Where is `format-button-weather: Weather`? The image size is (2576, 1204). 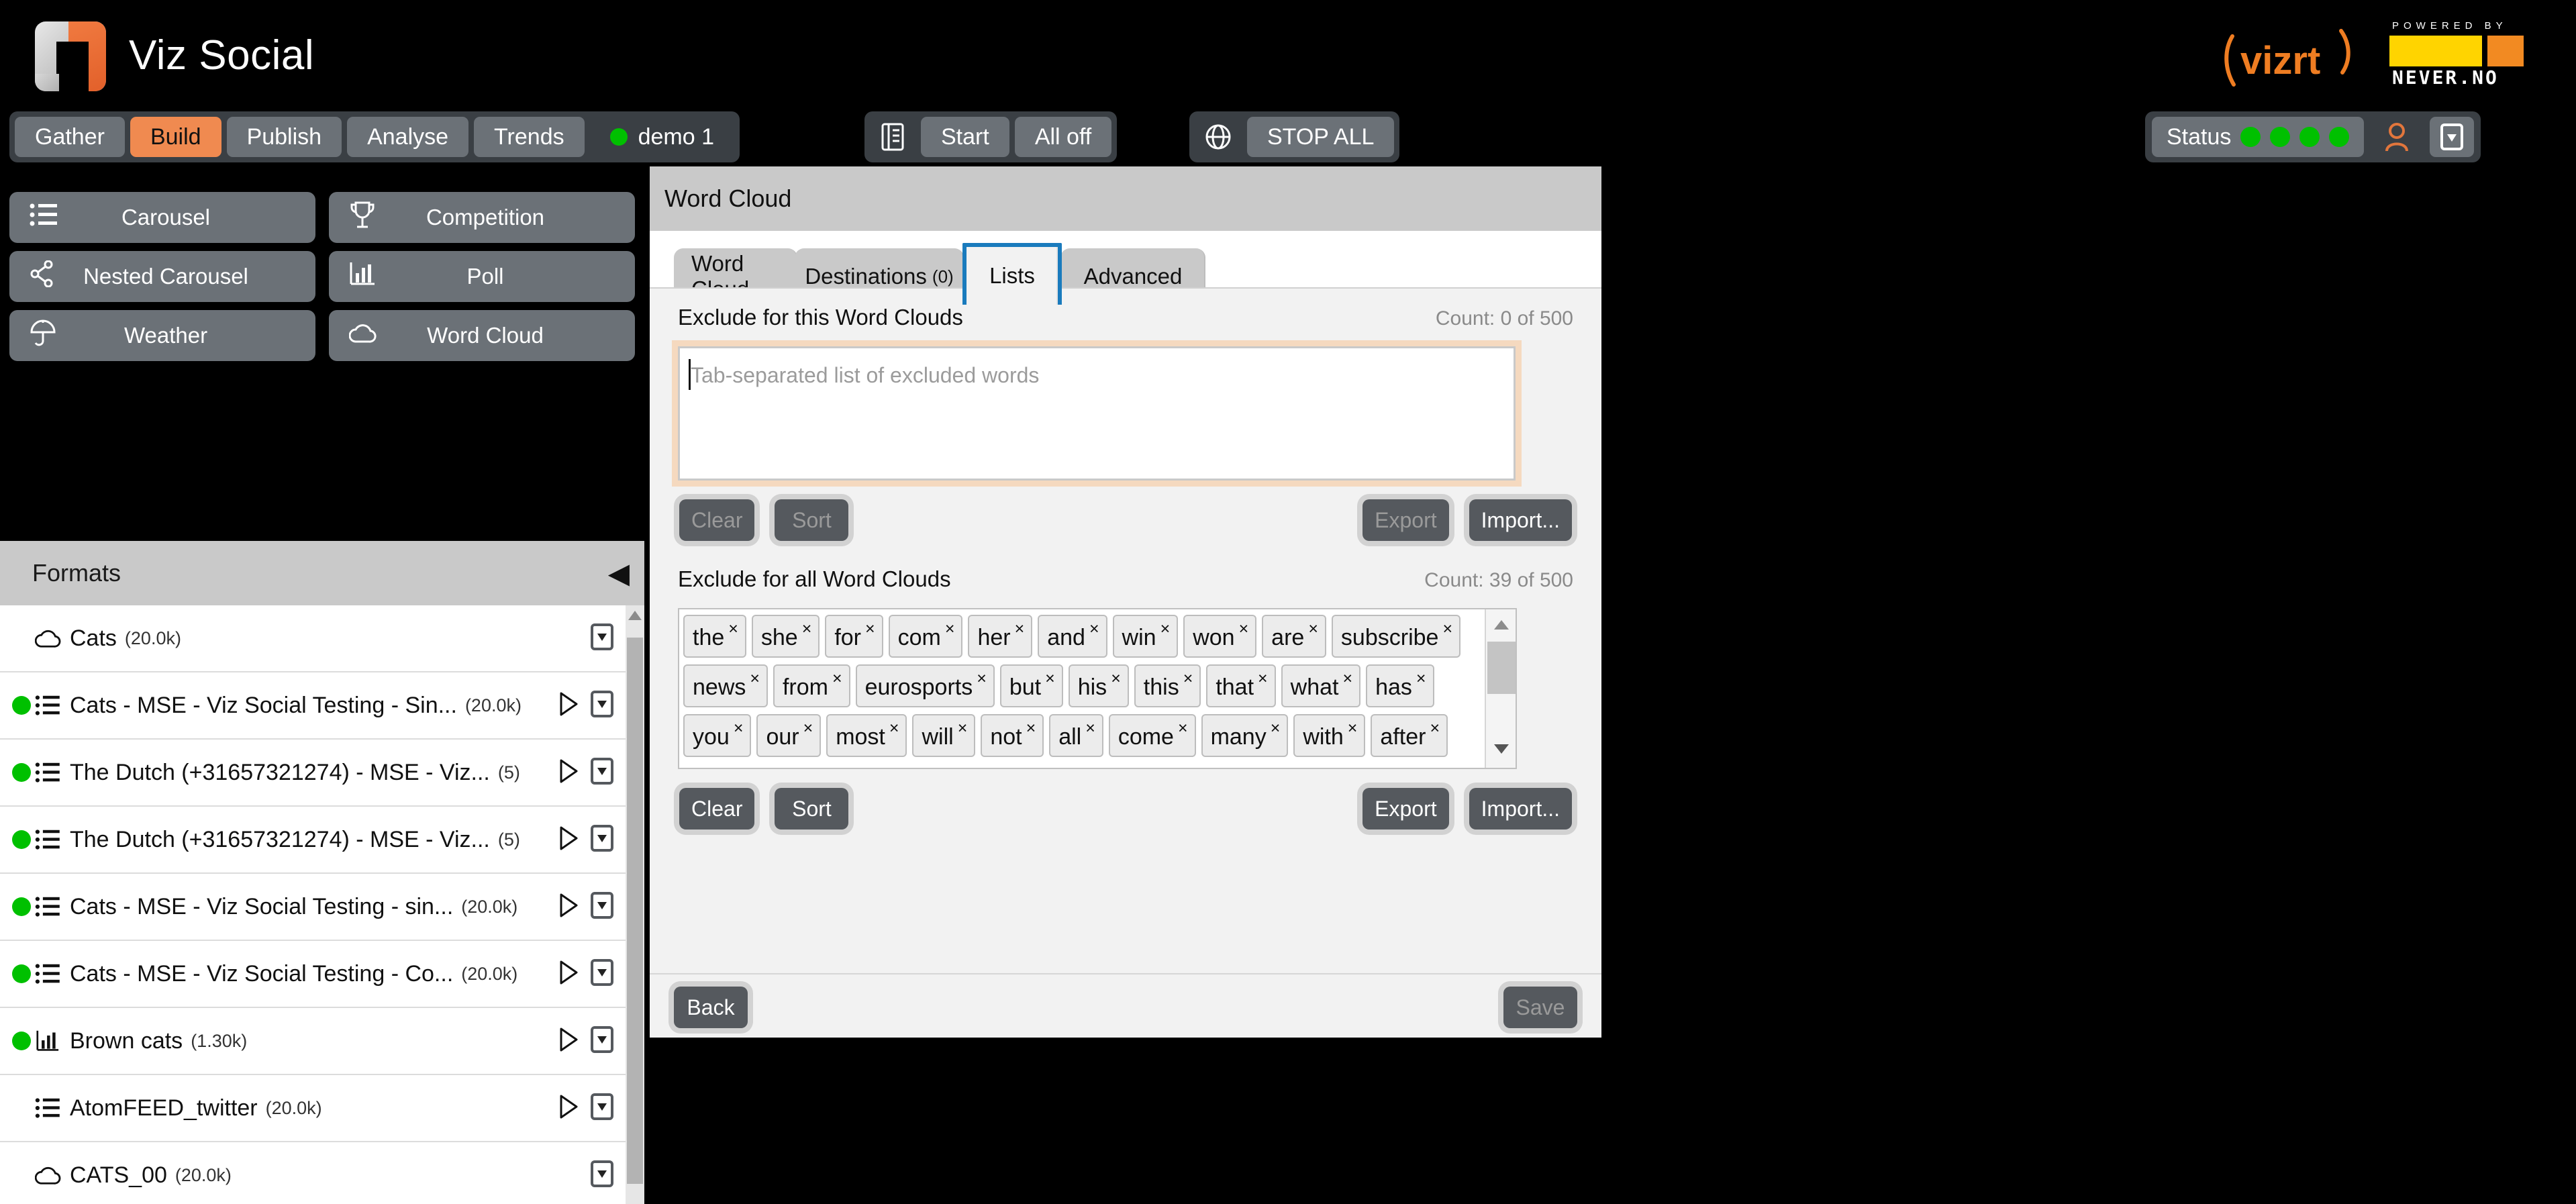 format-button-weather: Weather is located at coordinates (162, 336).